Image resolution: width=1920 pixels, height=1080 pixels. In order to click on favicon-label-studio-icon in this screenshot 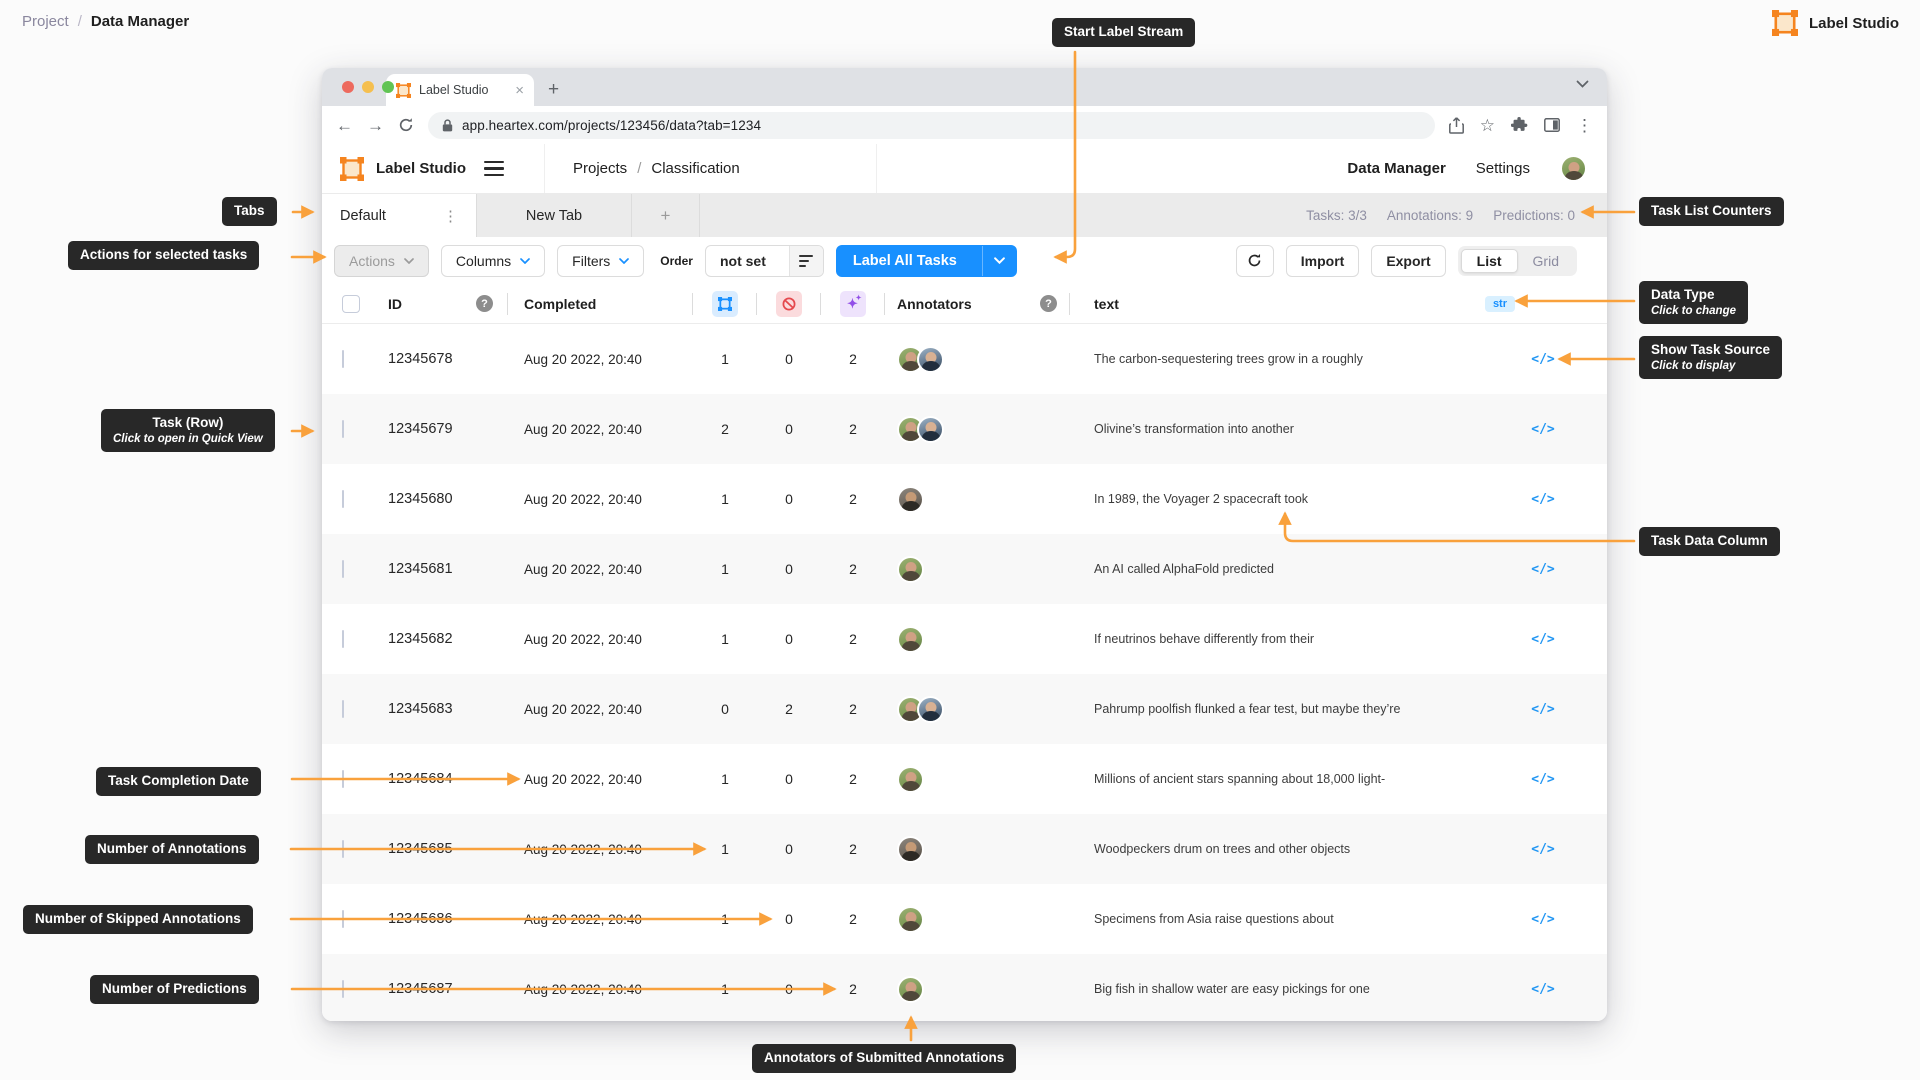, I will do `click(403, 90)`.